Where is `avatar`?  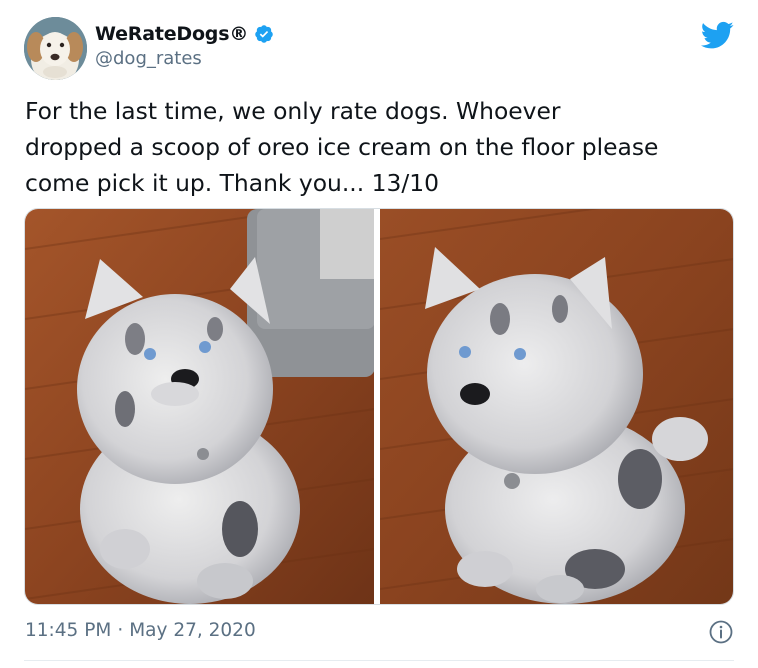 avatar is located at coordinates (55, 48).